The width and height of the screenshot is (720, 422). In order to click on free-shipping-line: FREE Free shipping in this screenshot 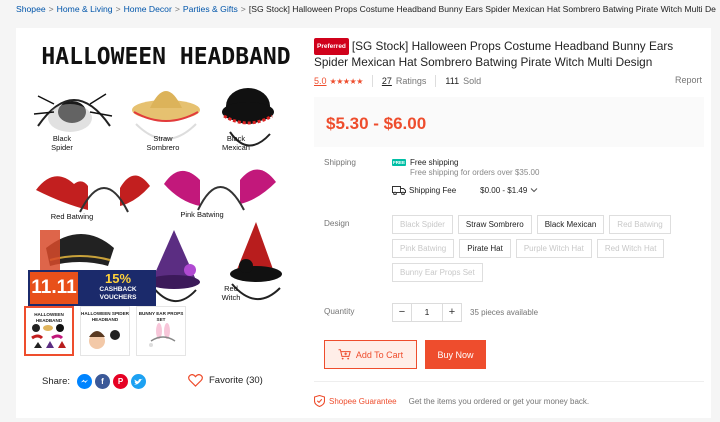, I will do `click(542, 162)`.